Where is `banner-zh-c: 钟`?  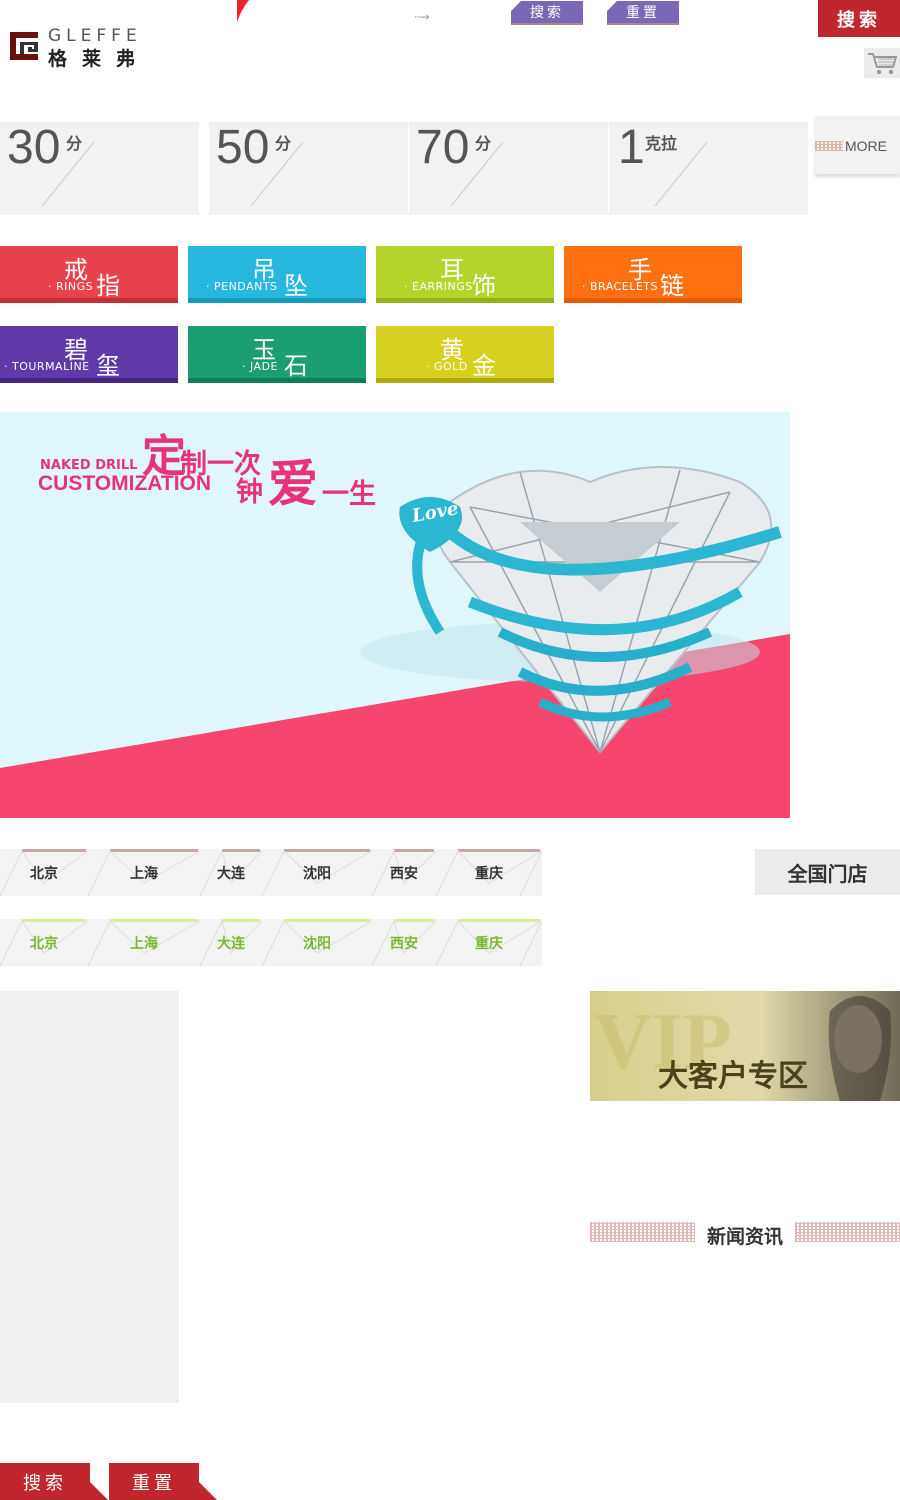 banner-zh-c: 钟 is located at coordinates (249, 492).